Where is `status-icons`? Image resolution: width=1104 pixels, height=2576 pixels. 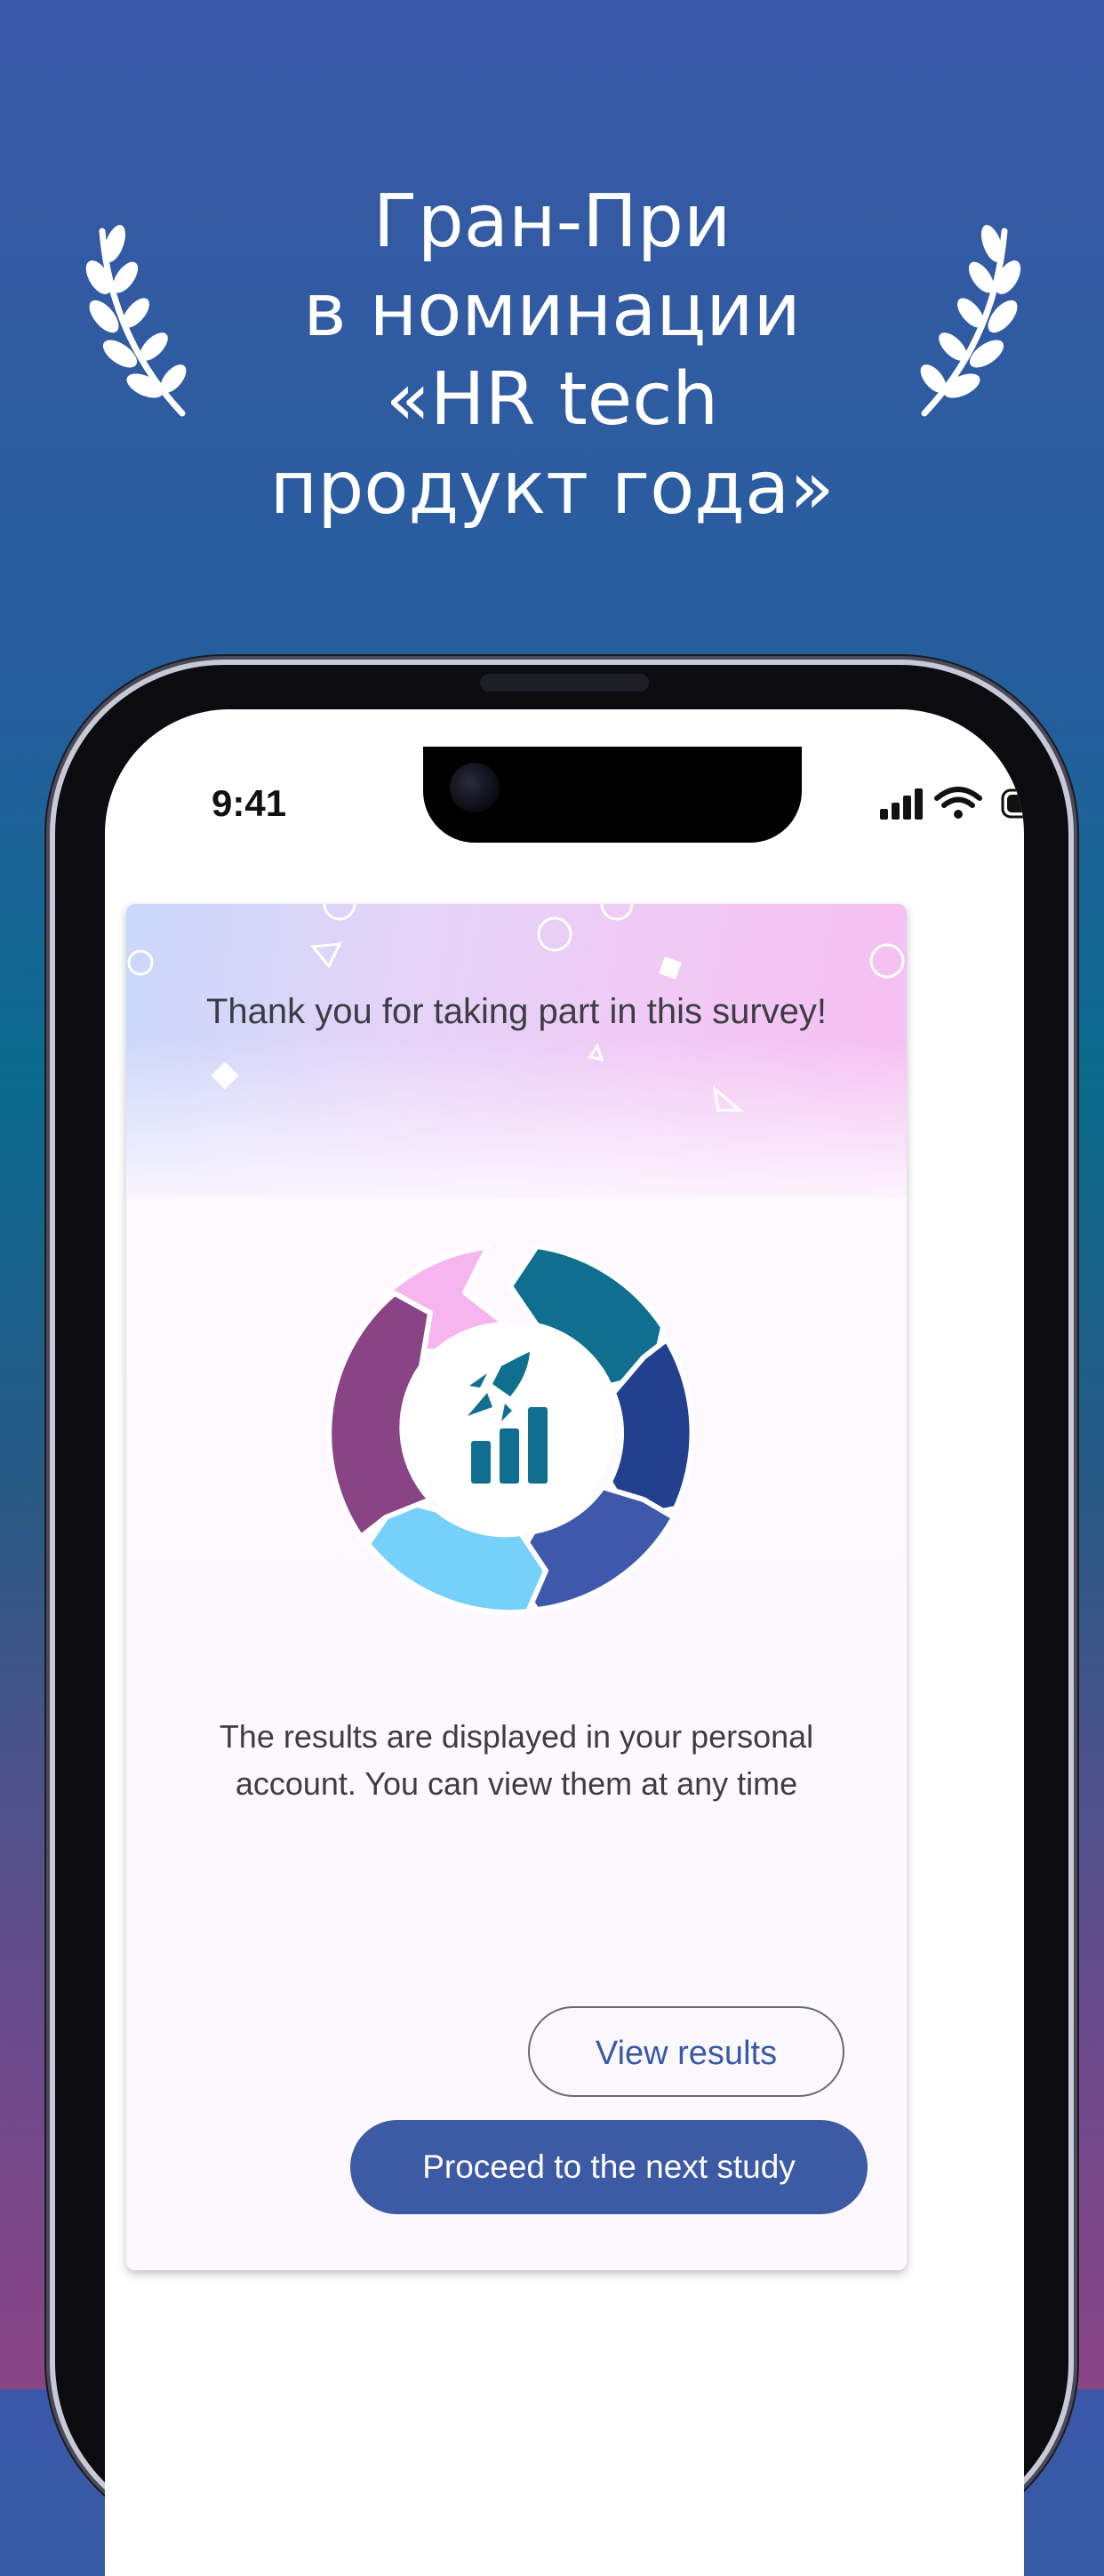
status-icons is located at coordinates (952, 803).